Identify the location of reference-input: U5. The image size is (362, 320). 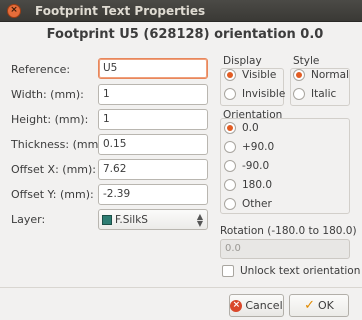
(153, 68).